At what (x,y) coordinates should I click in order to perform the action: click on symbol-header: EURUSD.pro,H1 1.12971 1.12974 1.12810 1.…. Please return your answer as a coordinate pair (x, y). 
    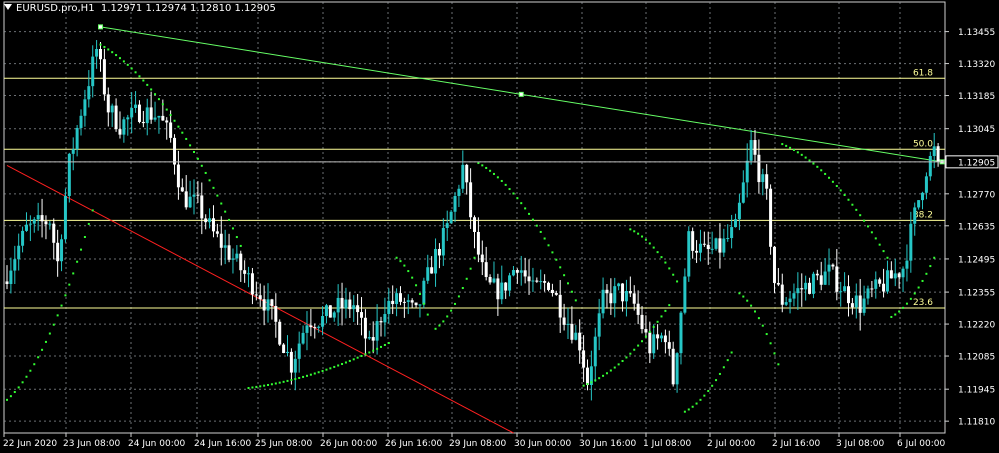
    Looking at the image, I should click on (140, 8).